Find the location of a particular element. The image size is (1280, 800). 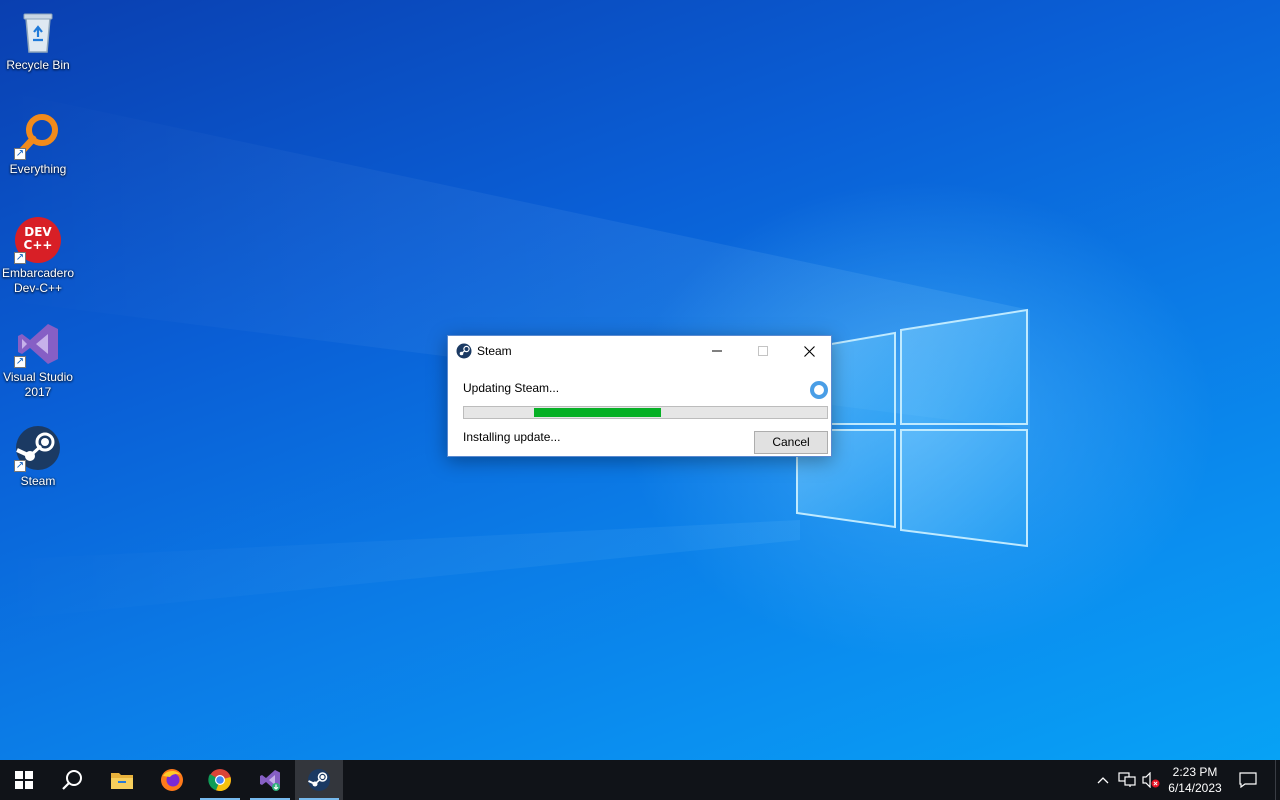

show-hidden-icons-button is located at coordinates (1103, 780).